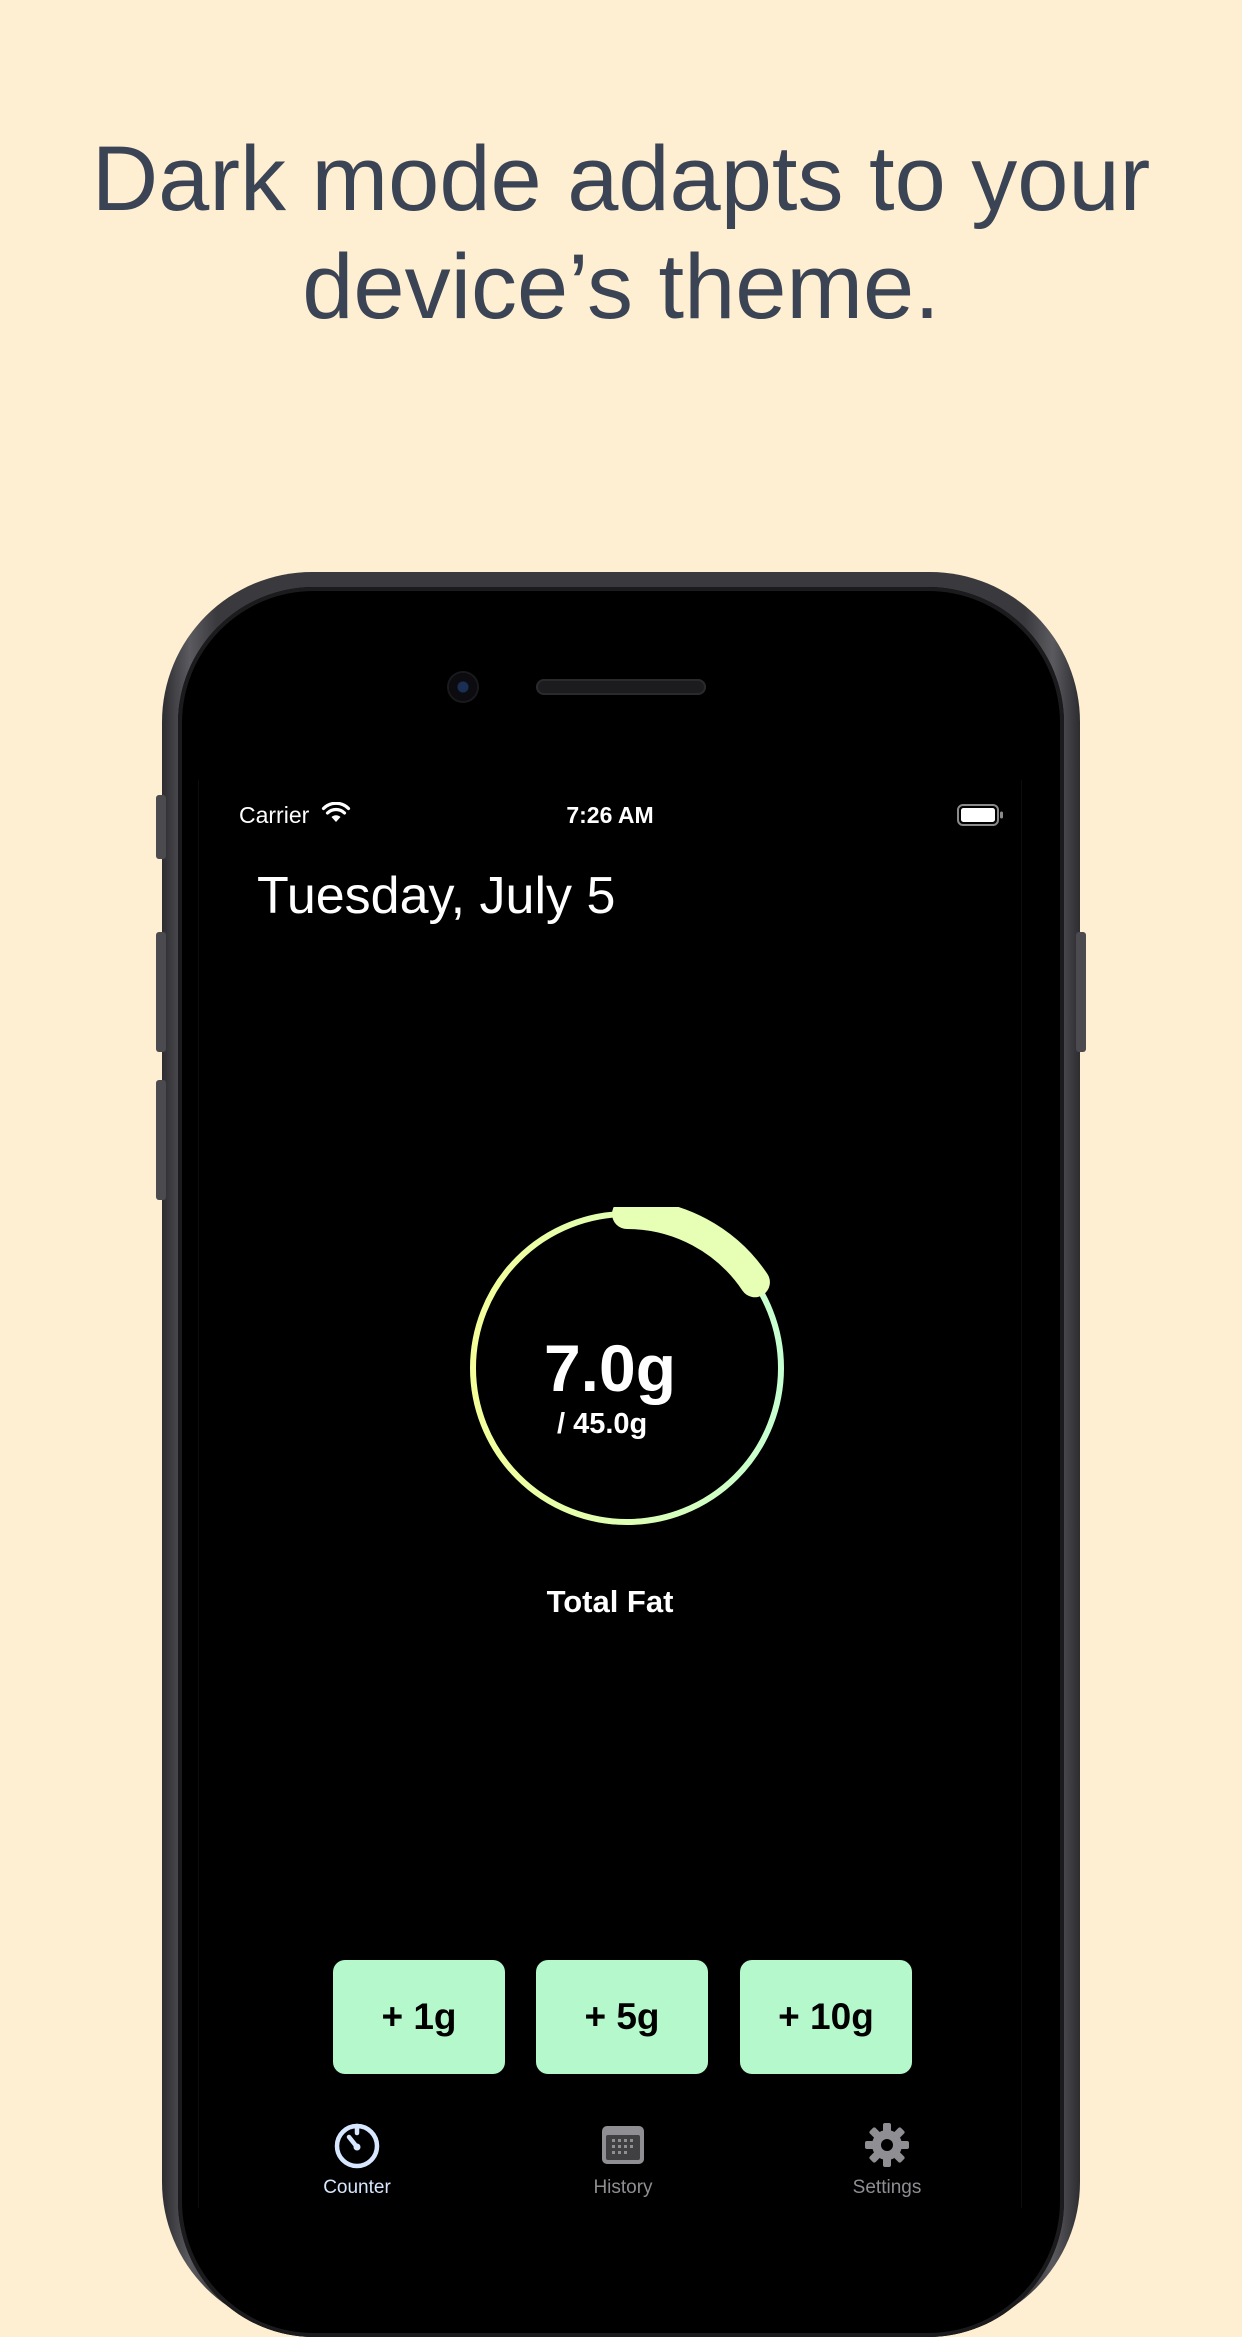  What do you see at coordinates (621, 687) in the screenshot?
I see `speaker-grille` at bounding box center [621, 687].